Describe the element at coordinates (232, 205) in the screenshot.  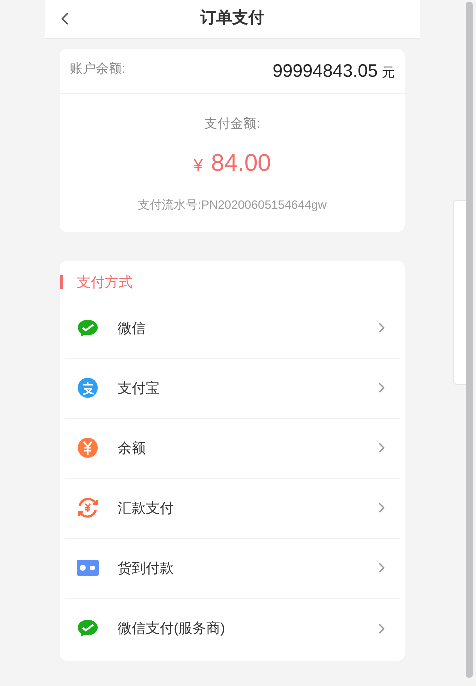
I see `serial-number: 支付流水号:PN20200605154644gw` at that location.